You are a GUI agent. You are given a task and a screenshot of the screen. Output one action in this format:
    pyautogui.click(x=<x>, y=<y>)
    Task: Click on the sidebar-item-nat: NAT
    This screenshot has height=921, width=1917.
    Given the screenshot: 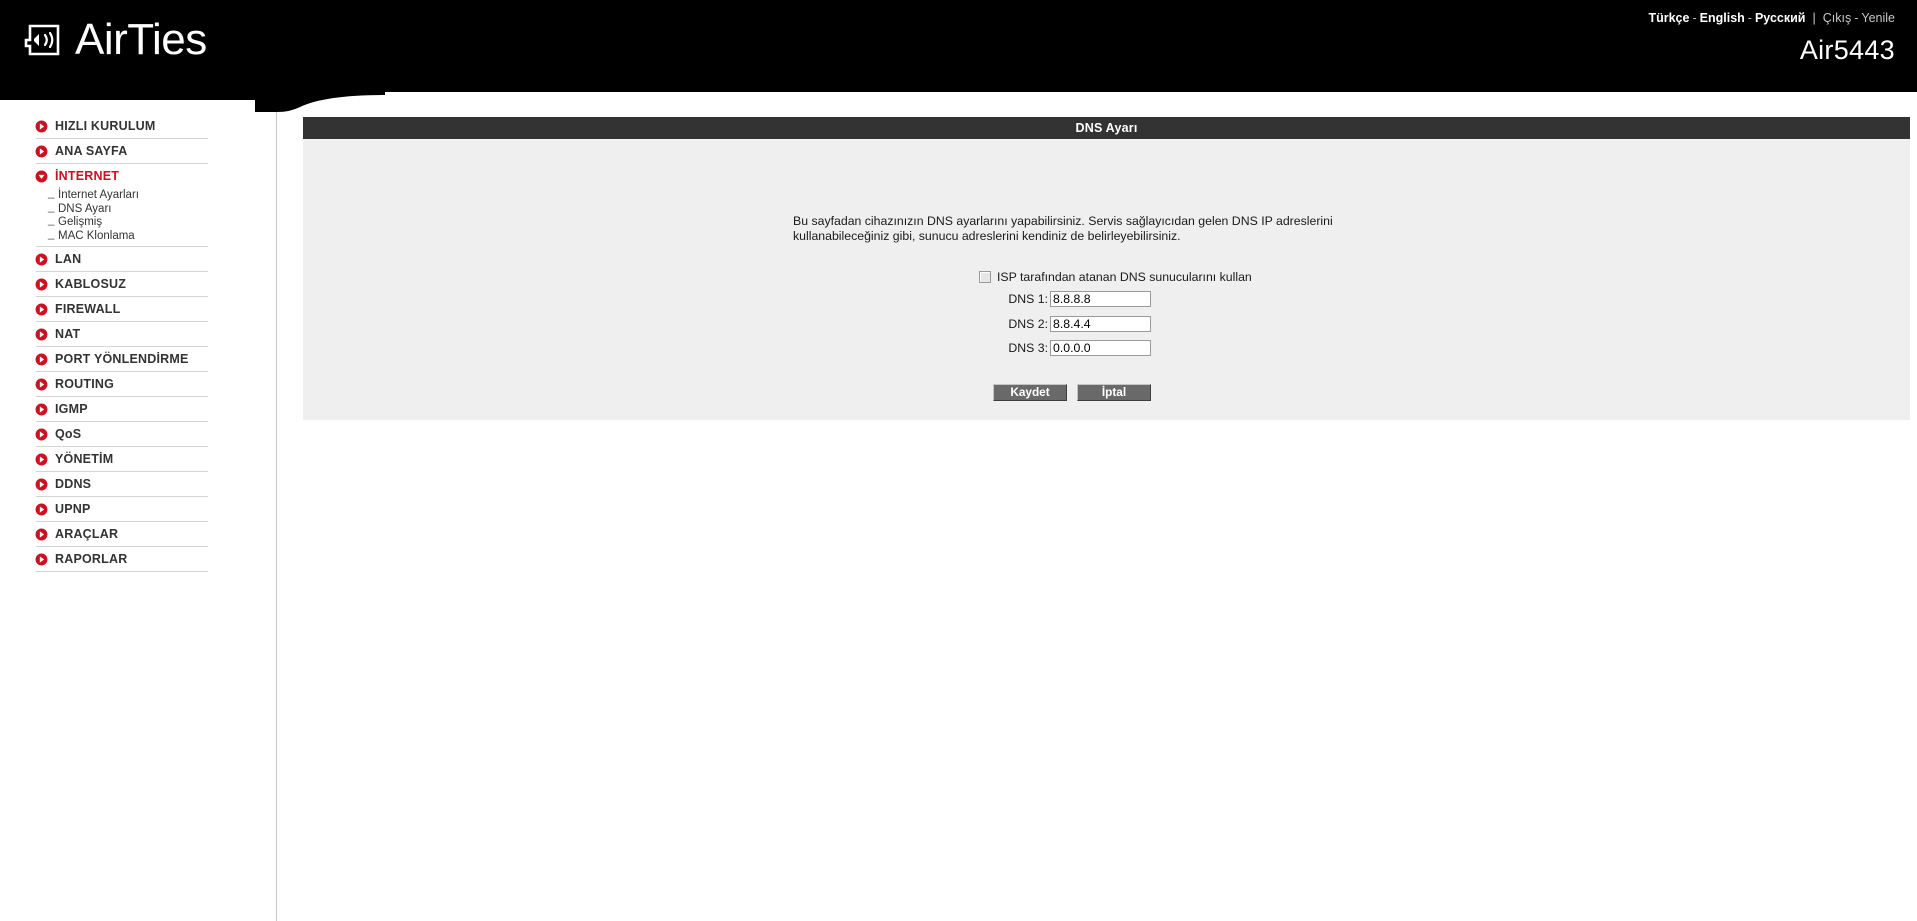 What is the action you would take?
    pyautogui.click(x=121, y=335)
    